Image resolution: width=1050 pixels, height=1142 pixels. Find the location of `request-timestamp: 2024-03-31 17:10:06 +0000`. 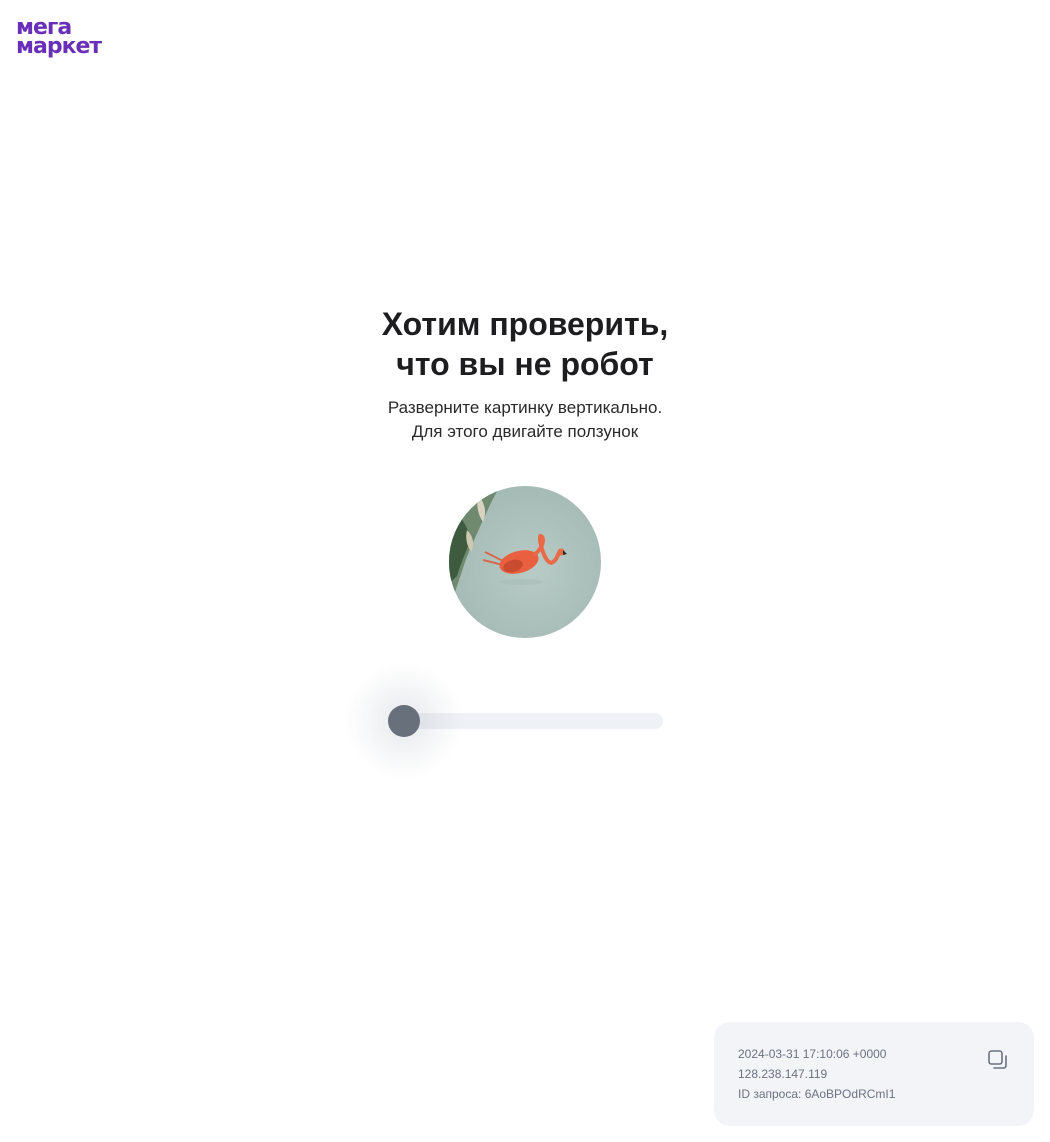

request-timestamp: 2024-03-31 17:10:06 +0000 is located at coordinates (812, 1054).